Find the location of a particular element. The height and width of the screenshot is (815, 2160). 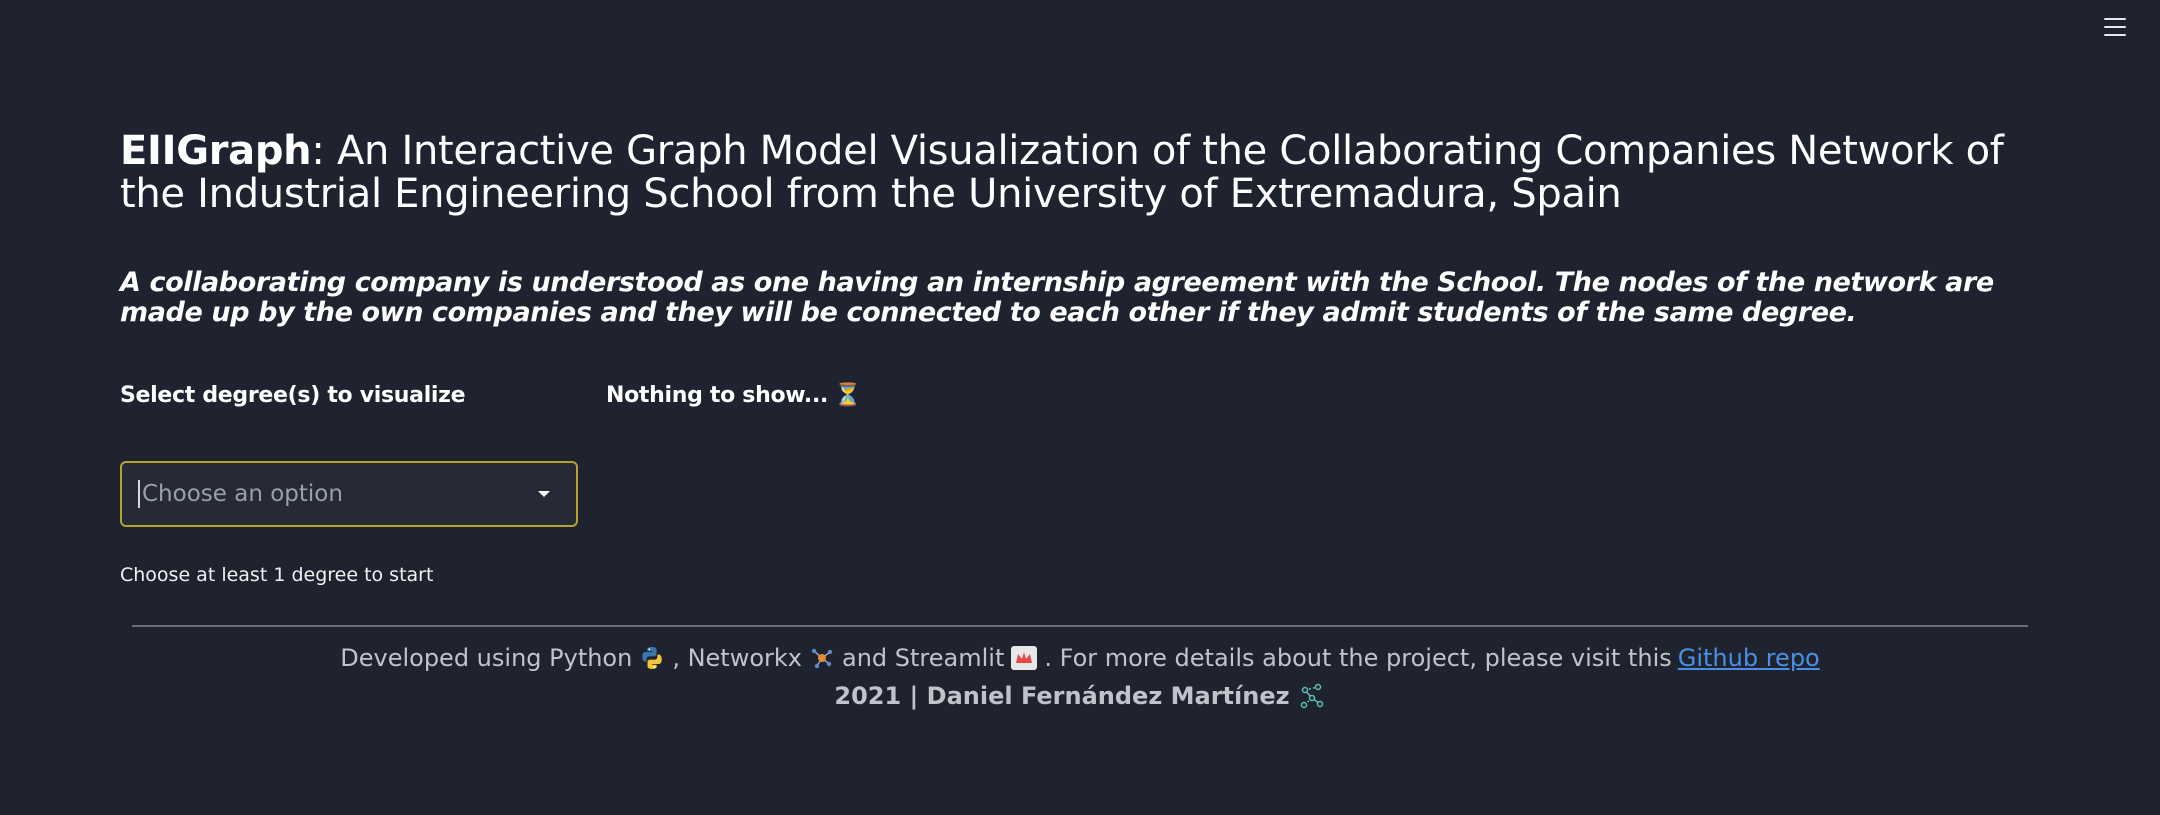

degree-select-label: Select degree(s) to visualize is located at coordinates (293, 395).